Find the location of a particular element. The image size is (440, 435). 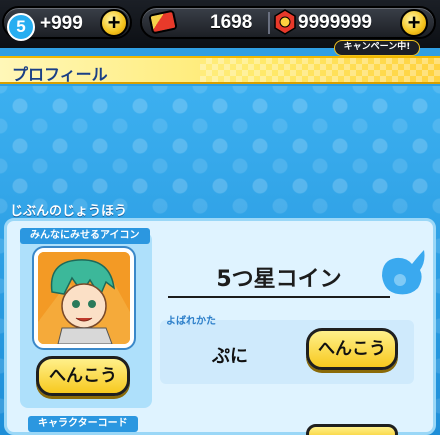

add-stamina-button: + is located at coordinates (114, 23).